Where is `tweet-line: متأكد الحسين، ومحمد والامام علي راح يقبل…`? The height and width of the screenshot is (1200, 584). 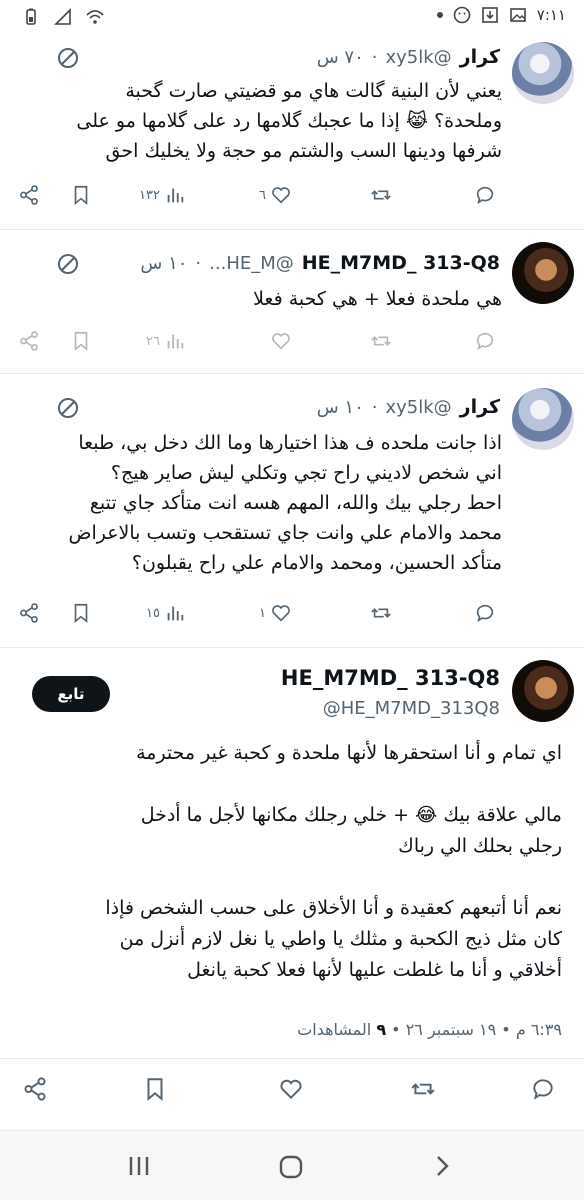 tweet-line: متأكد الحسين، ومحمد والامام علي راح يقبل… is located at coordinates (316, 563).